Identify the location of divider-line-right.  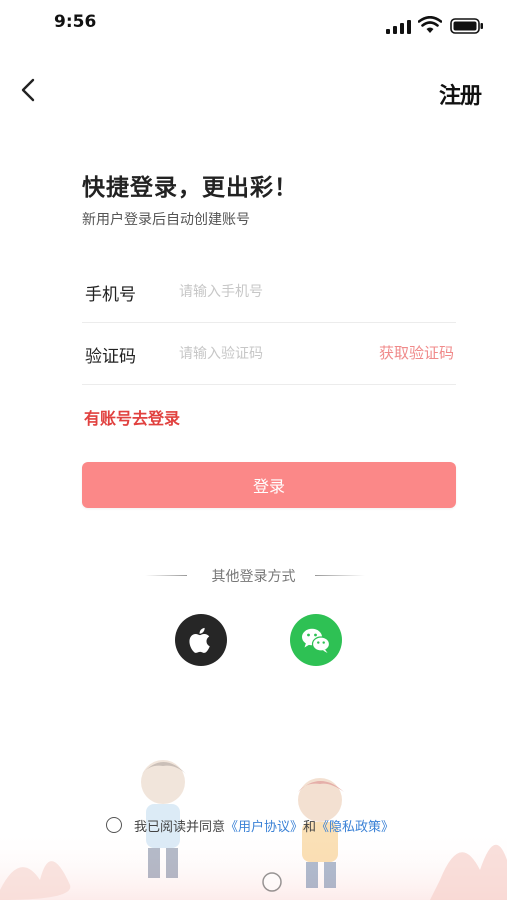
(340, 575).